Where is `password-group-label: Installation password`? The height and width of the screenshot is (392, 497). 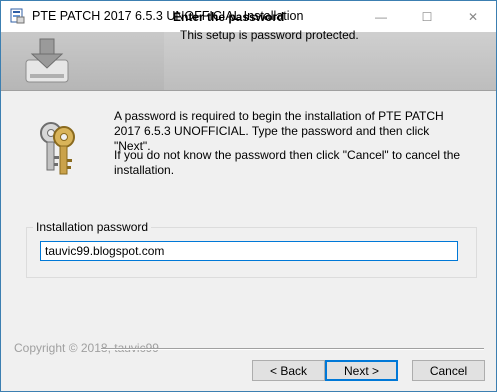
password-group-label: Installation password is located at coordinates (92, 227).